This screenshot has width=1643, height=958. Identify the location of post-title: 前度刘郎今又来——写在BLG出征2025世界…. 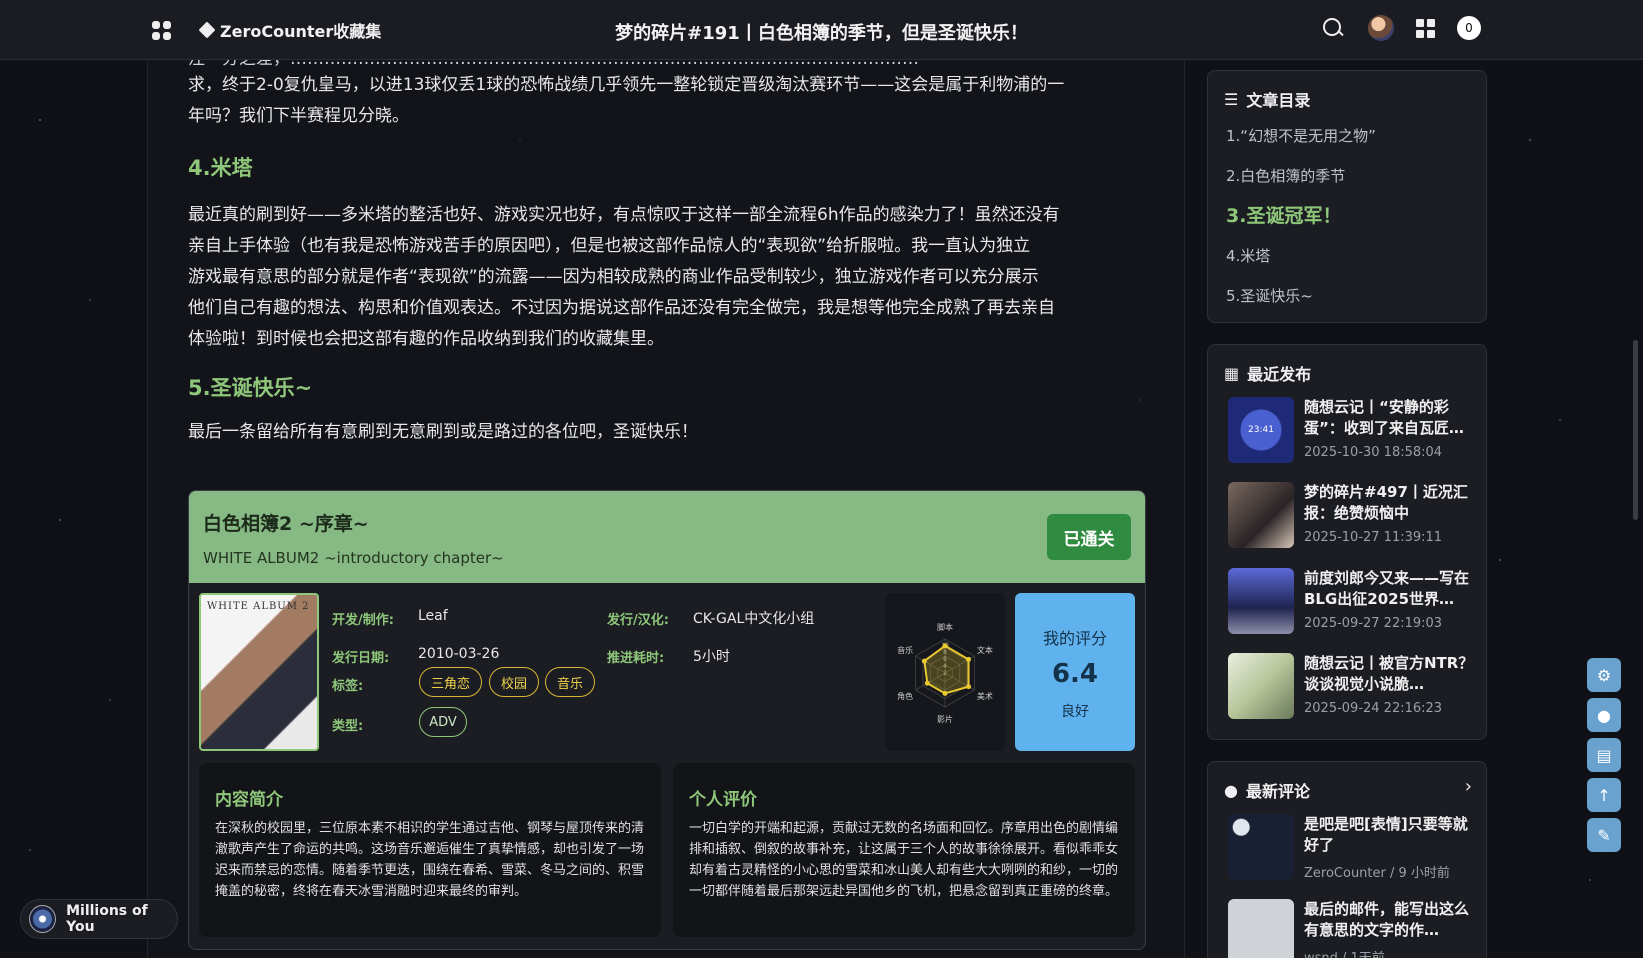
(1387, 588).